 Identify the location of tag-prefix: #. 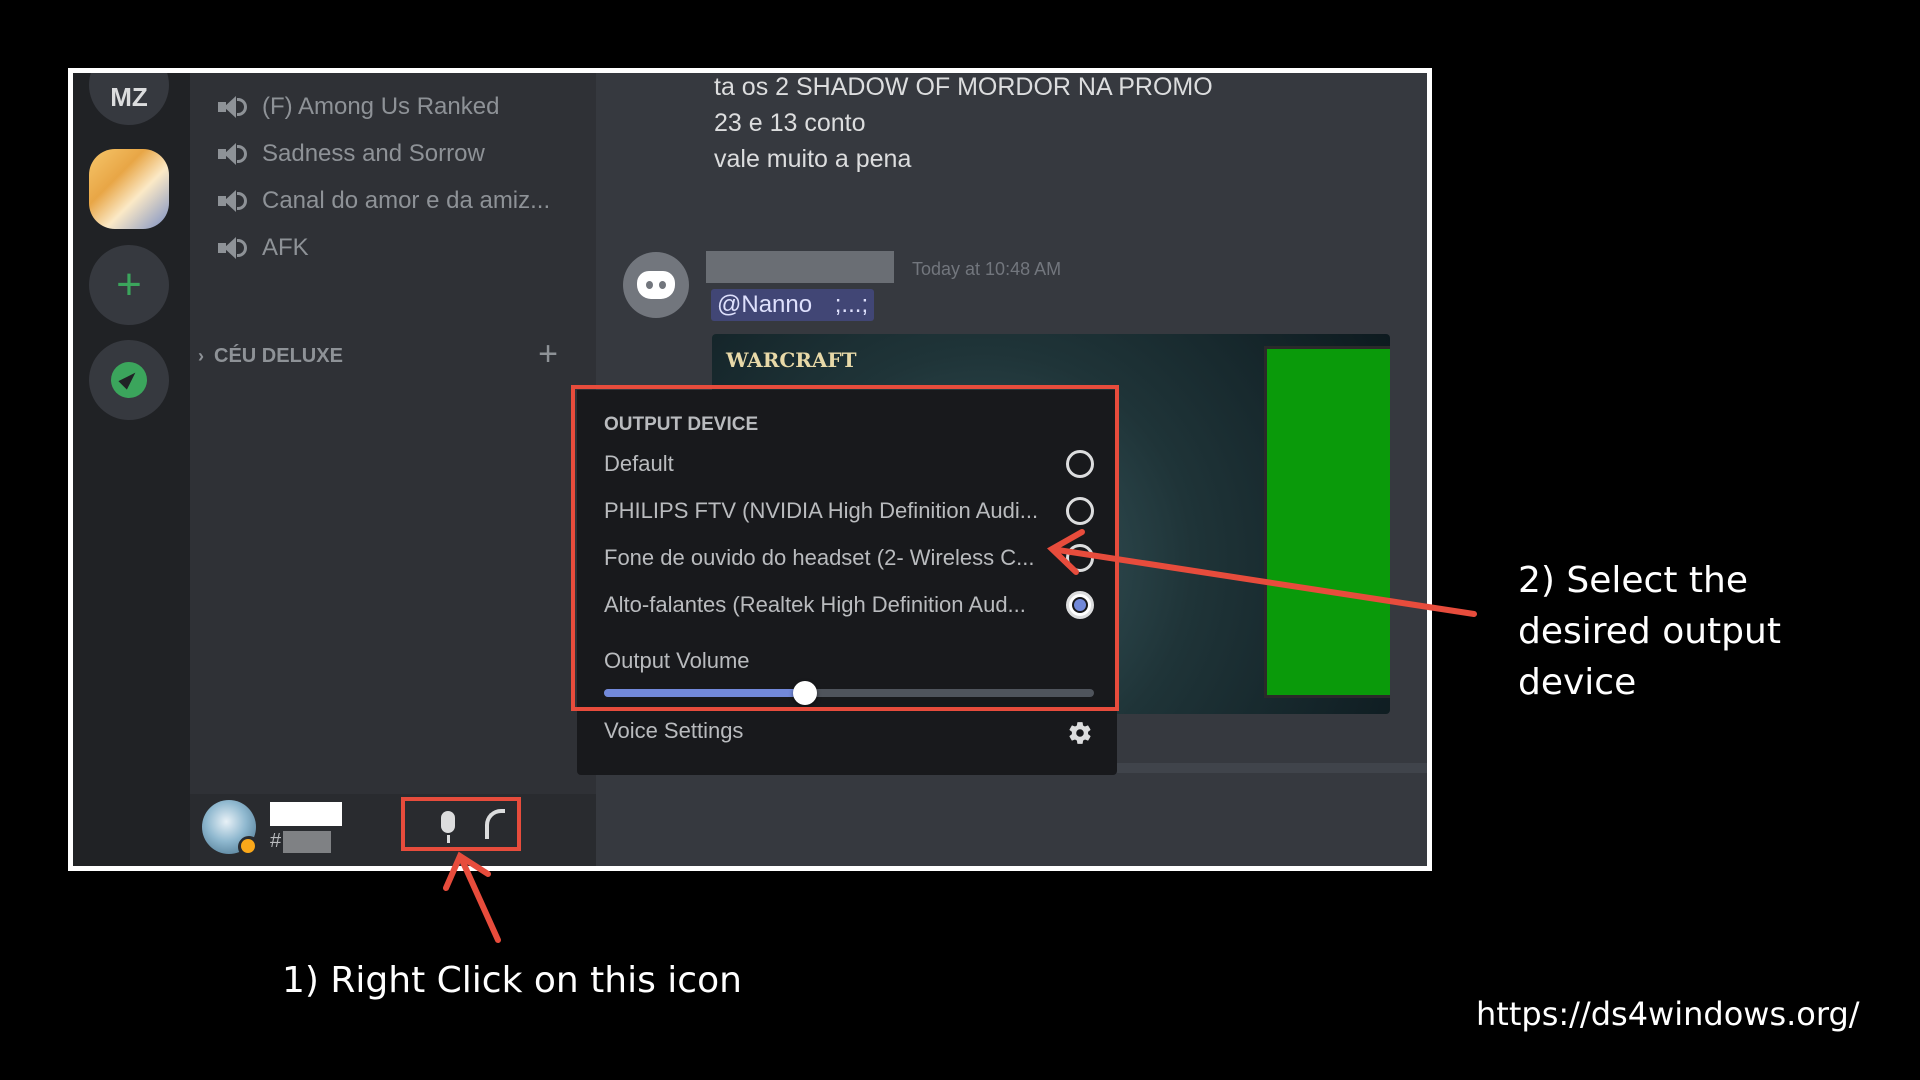
(276, 841).